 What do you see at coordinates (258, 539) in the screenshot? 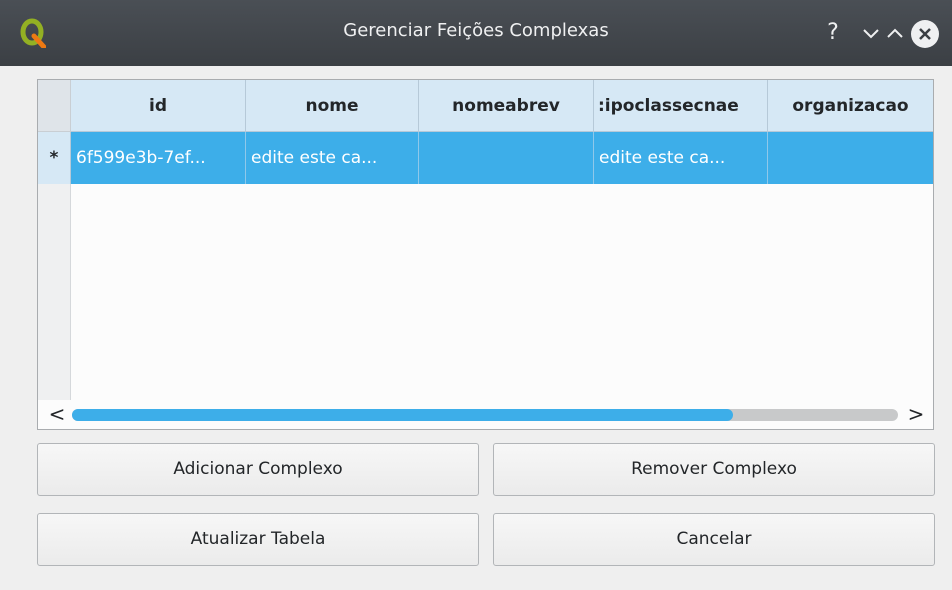
I see `refresh-table-button: Atualizar Tabela` at bounding box center [258, 539].